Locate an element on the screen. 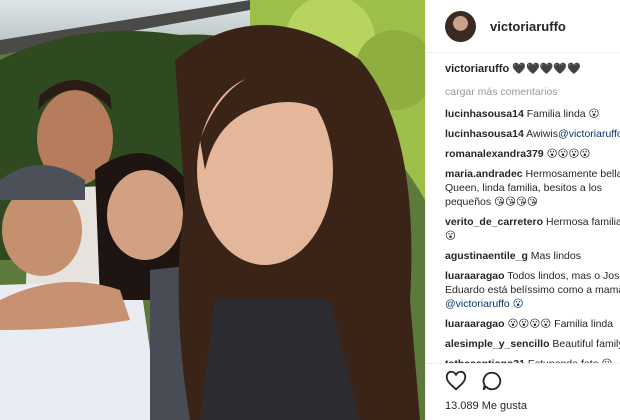 This screenshot has height=420, width=620. caption: victoriaruffo 🖤🖤🖤🖤🖤 is located at coordinates (532, 69).